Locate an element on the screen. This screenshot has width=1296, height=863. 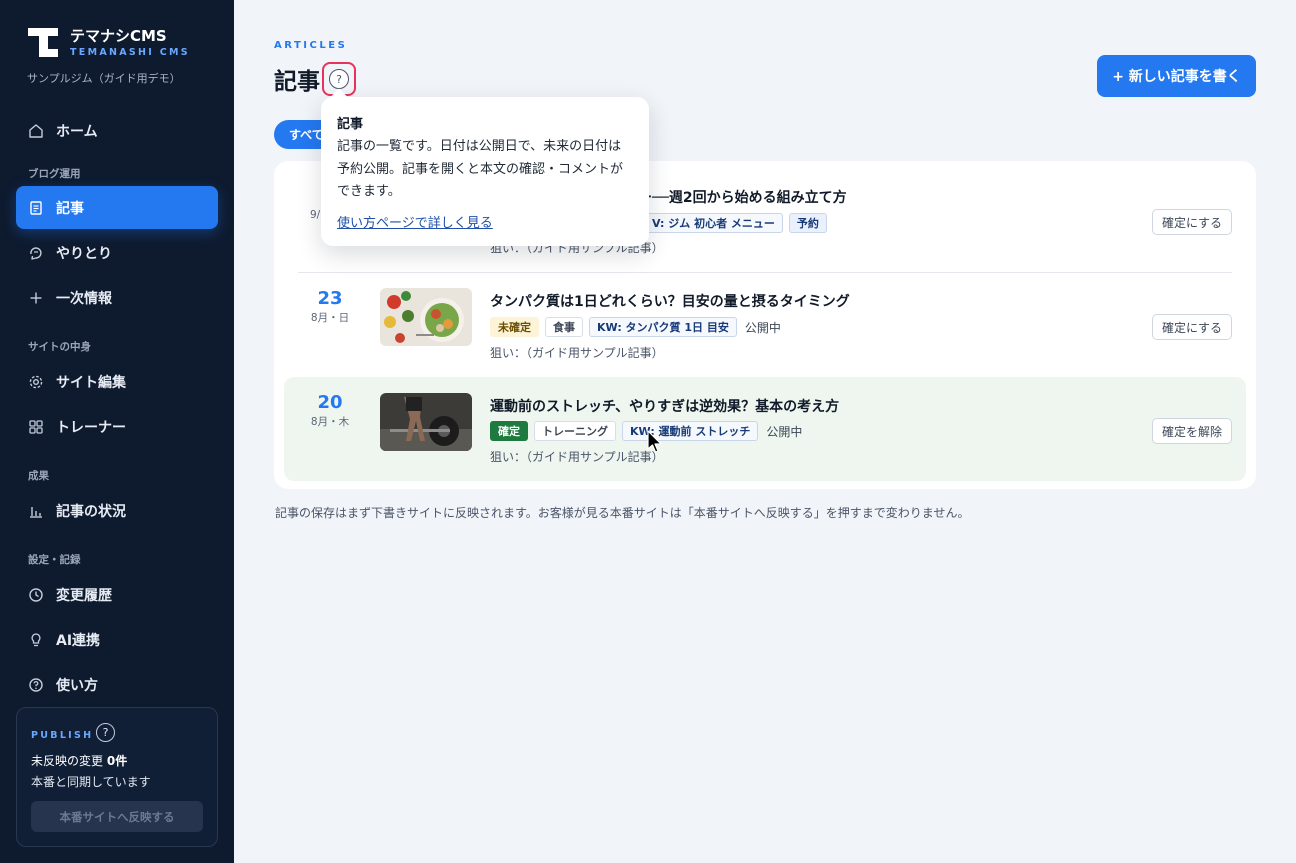
sidebar-item-label: サイト編集 is located at coordinates (91, 382).